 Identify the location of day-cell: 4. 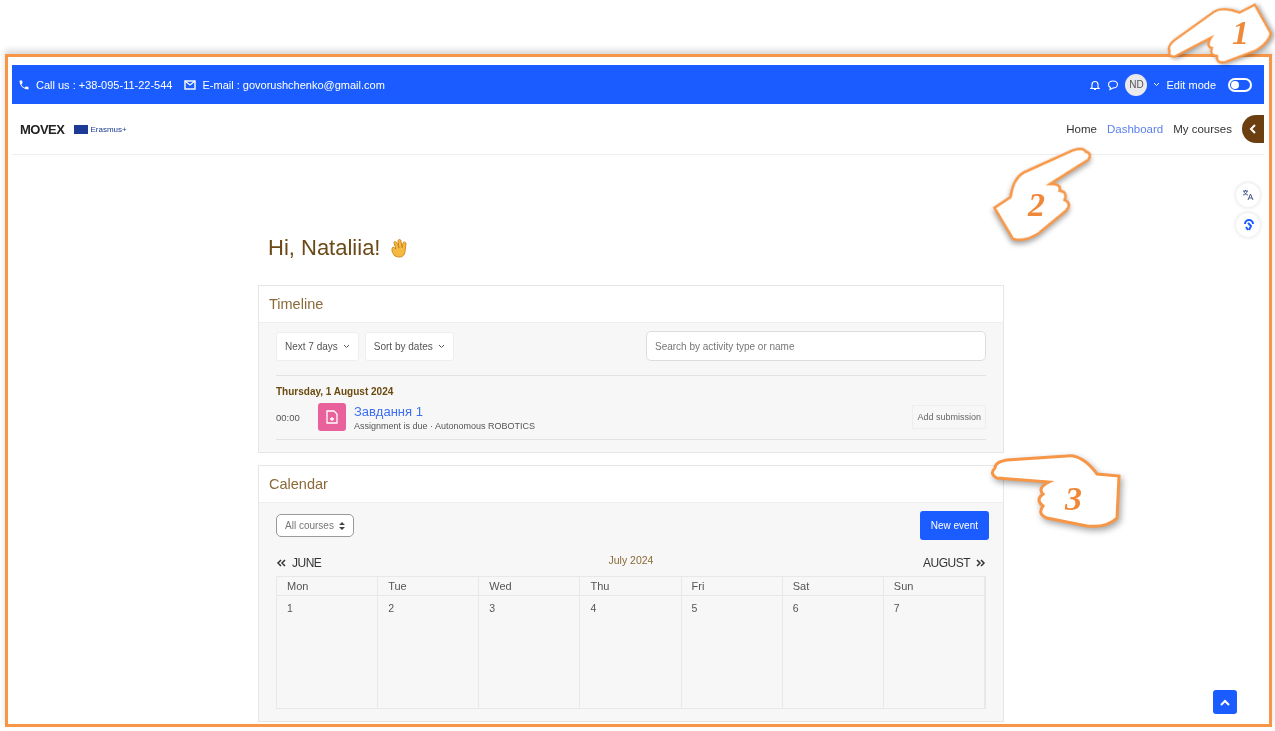
(631, 652).